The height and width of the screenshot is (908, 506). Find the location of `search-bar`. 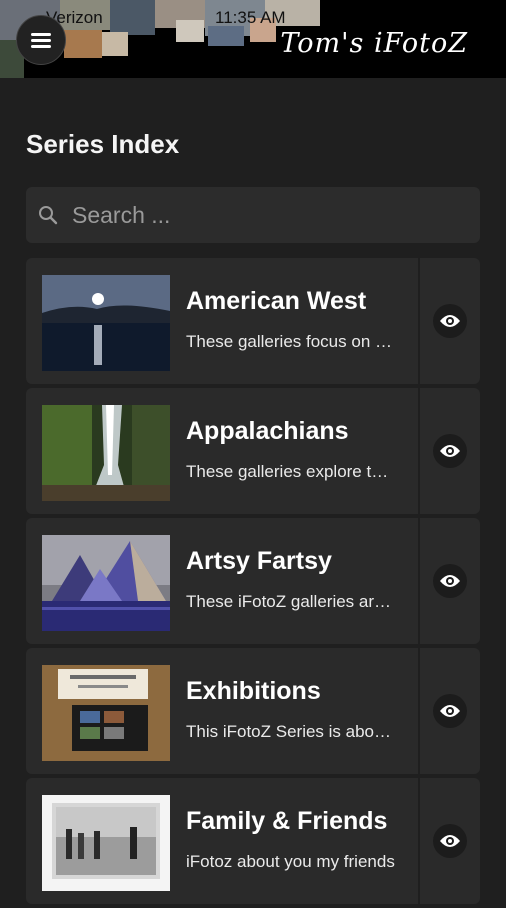

search-bar is located at coordinates (253, 215).